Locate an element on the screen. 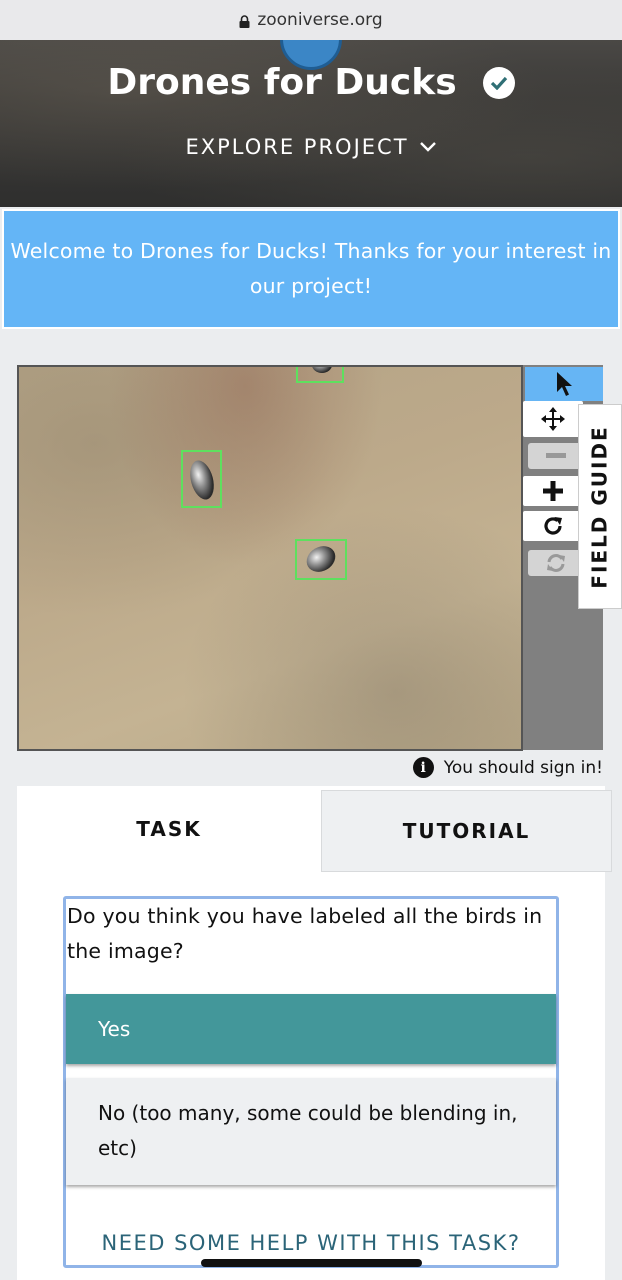 The image size is (622, 1280). field-guide-label: FIELD GUIDE is located at coordinates (600, 506).